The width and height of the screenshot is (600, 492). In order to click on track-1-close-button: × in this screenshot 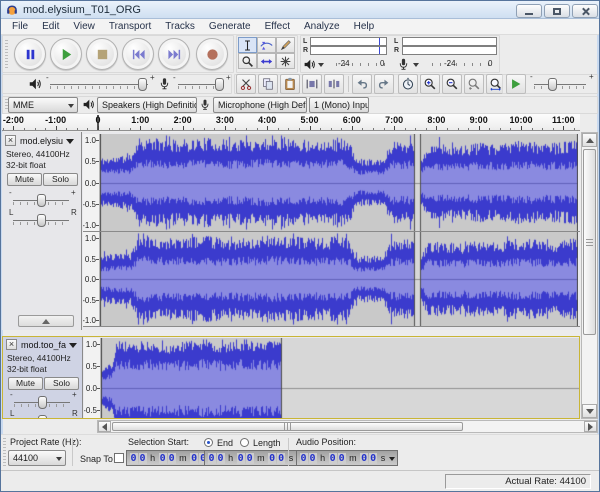, I will do `click(10, 140)`.